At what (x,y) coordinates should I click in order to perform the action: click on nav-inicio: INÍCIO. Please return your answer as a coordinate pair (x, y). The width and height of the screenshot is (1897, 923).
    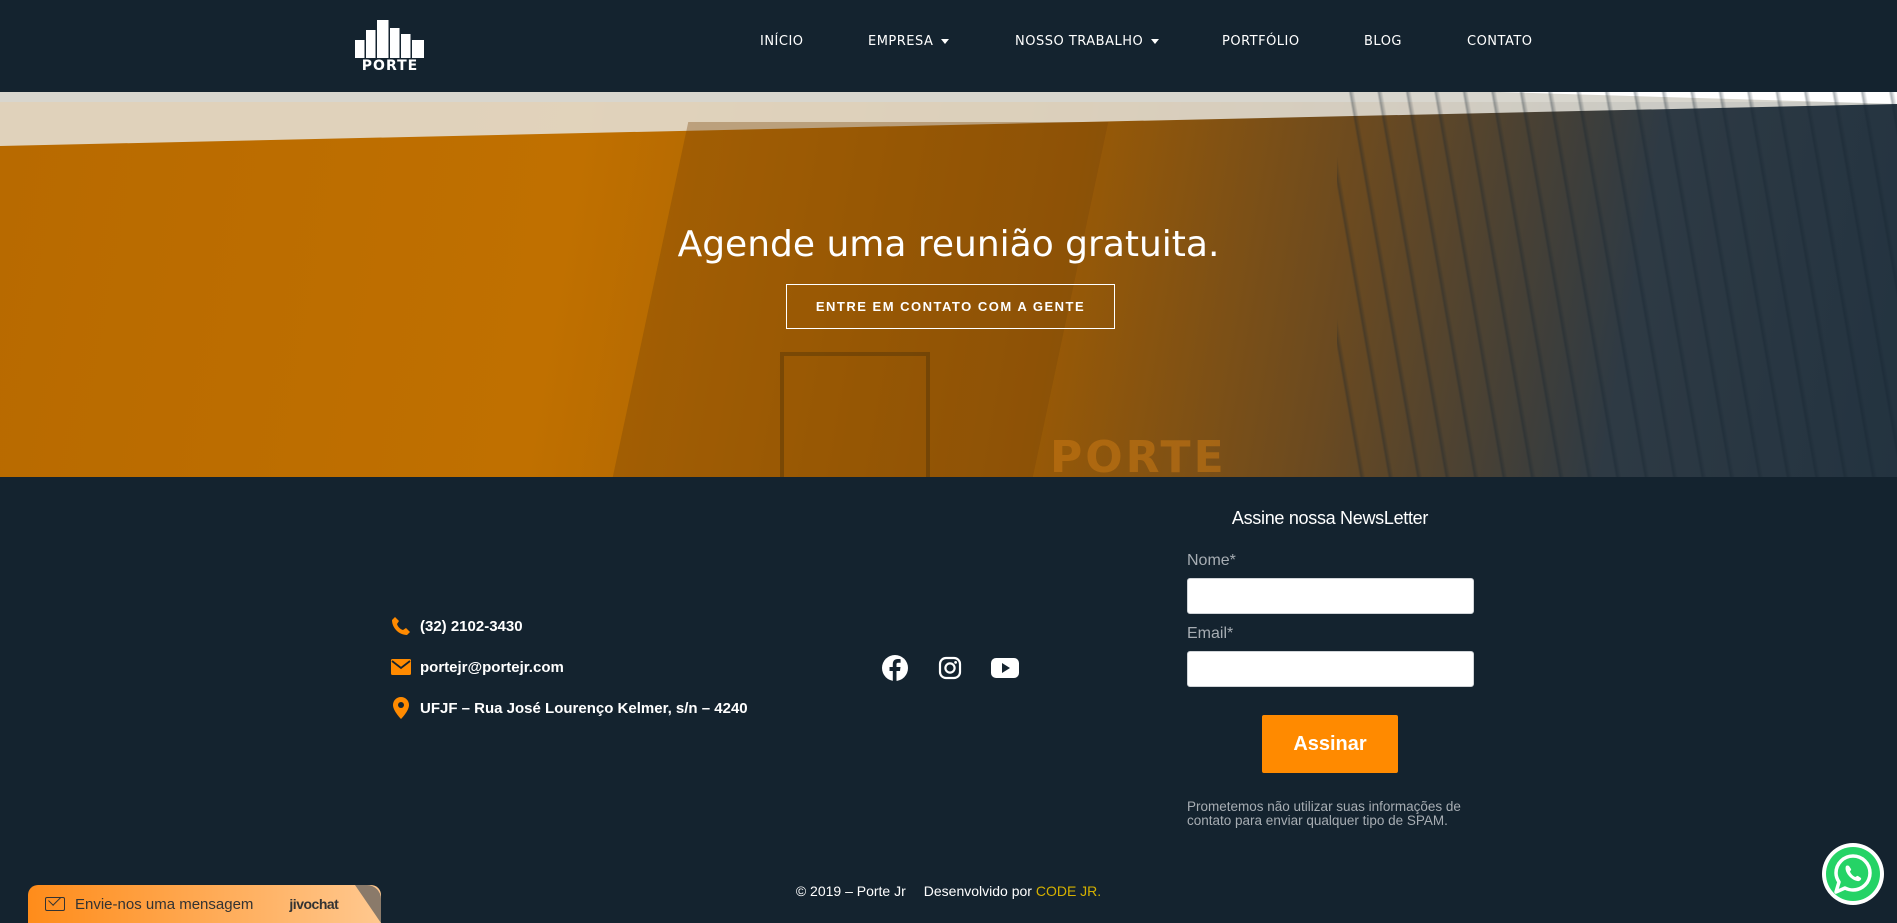
    Looking at the image, I should click on (782, 41).